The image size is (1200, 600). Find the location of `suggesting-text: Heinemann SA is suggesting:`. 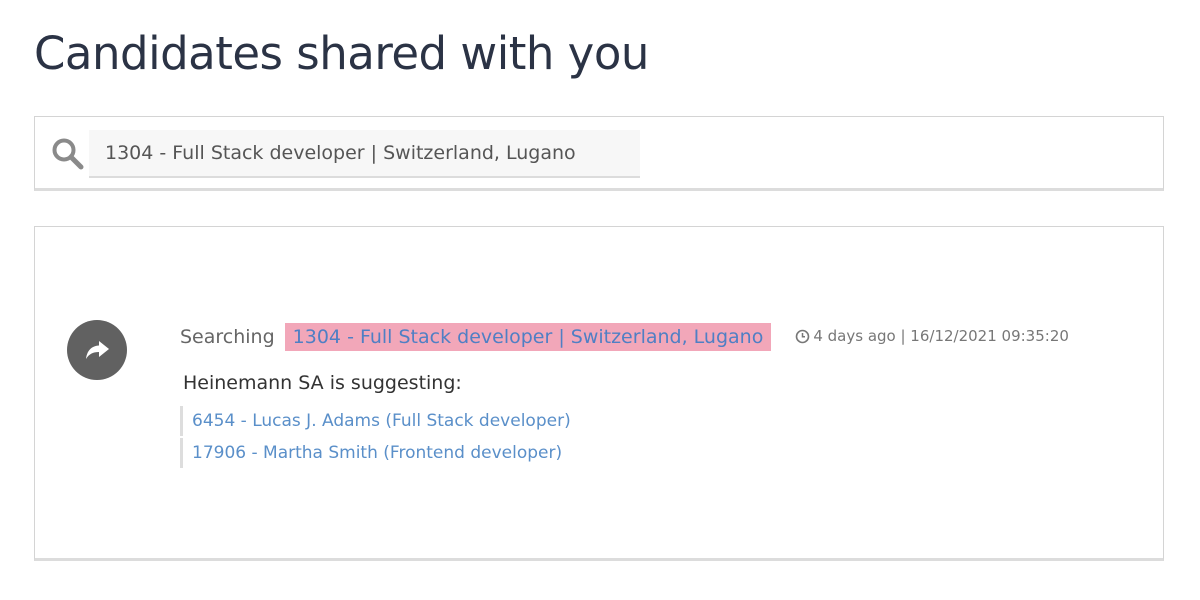

suggesting-text: Heinemann SA is suggesting: is located at coordinates (322, 383).